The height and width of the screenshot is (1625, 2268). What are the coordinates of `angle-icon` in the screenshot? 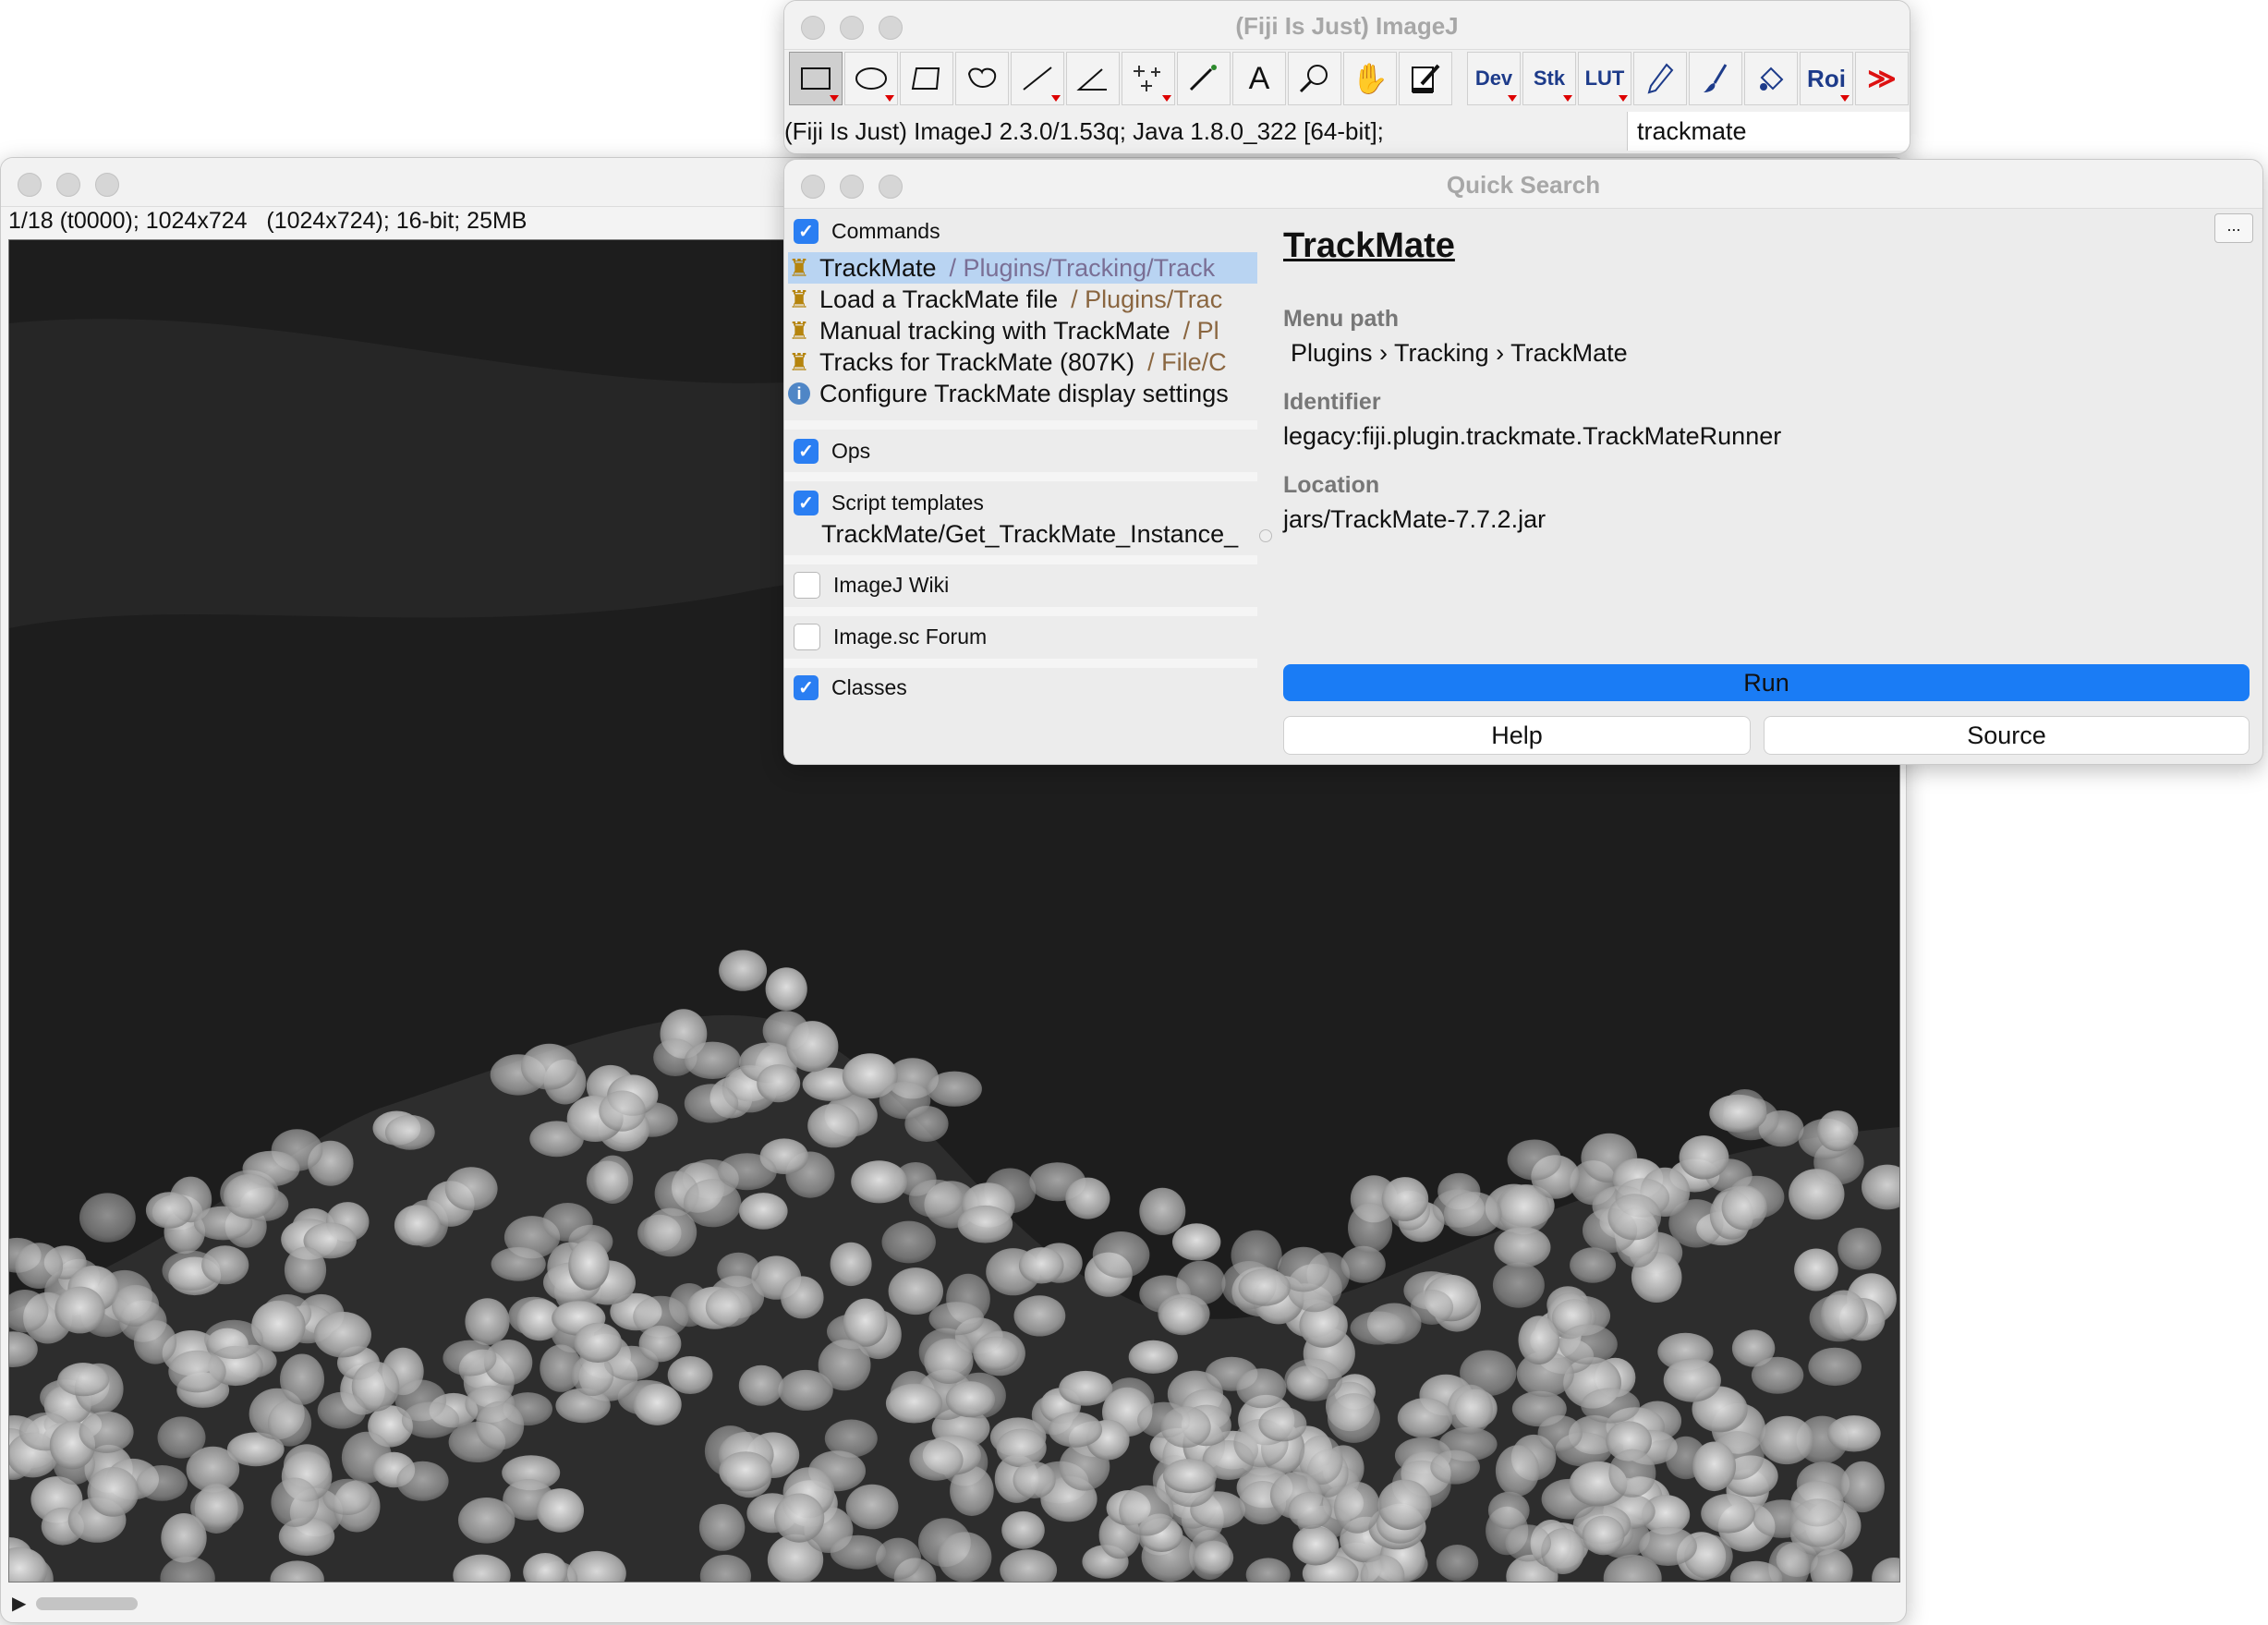 It's located at (1091, 79).